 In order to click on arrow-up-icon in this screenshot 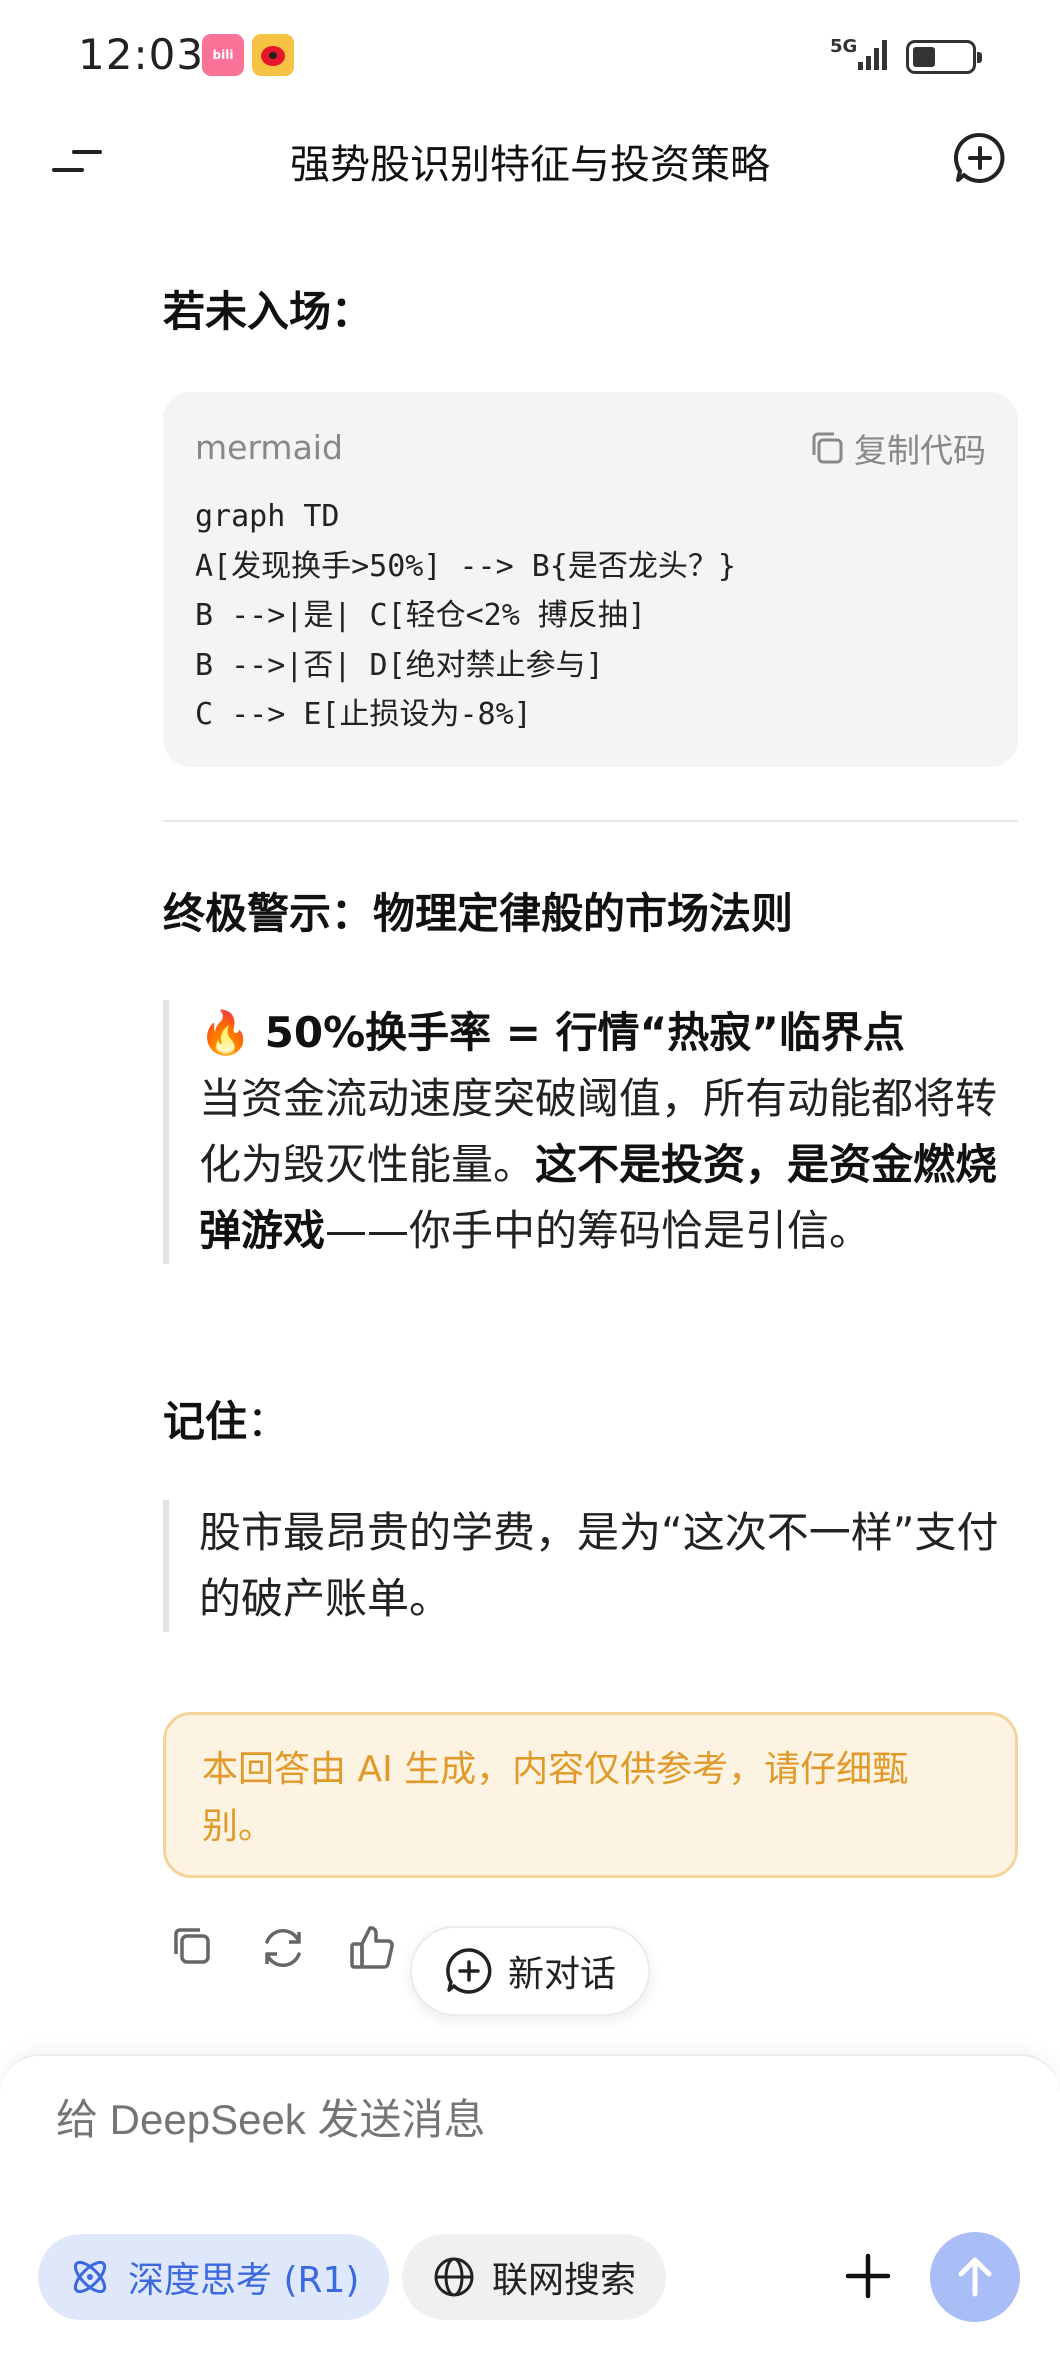, I will do `click(975, 2277)`.